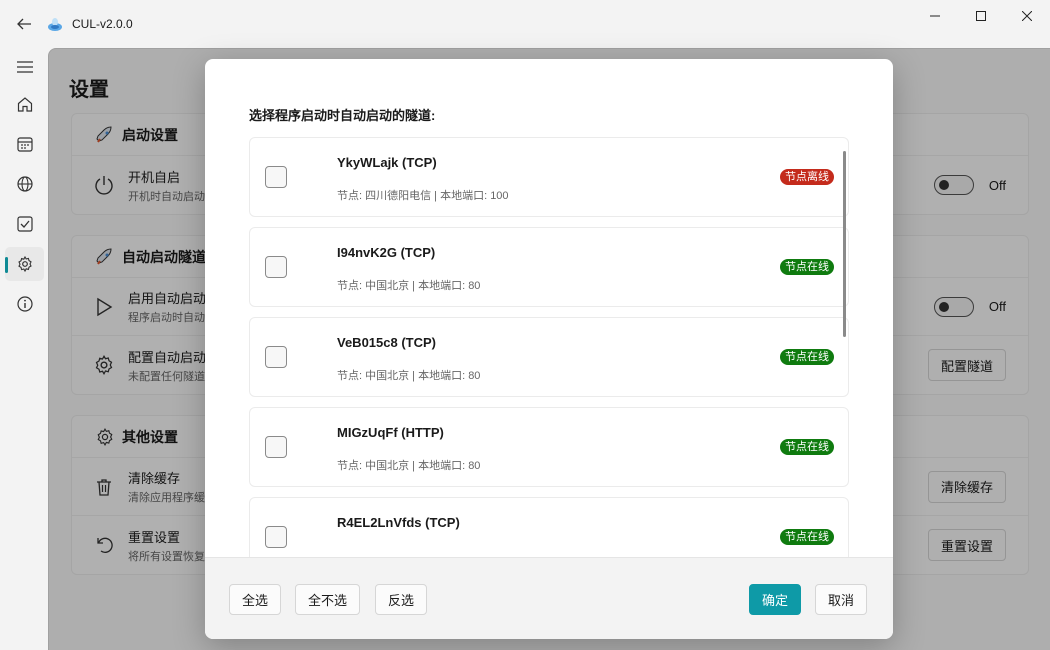  What do you see at coordinates (24, 349) in the screenshot?
I see `nav-rail` at bounding box center [24, 349].